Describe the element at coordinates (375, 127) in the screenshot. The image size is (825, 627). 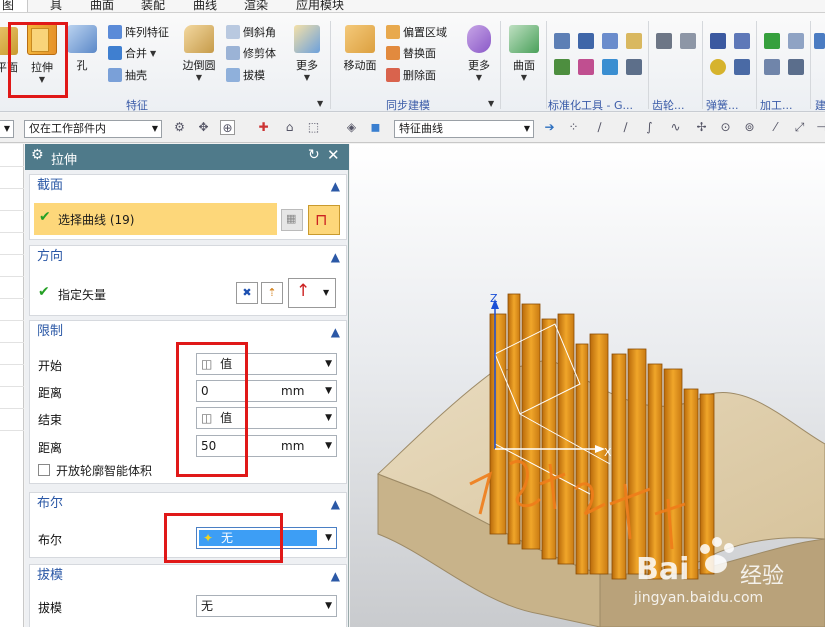
I see `cube-icon: ◼` at that location.